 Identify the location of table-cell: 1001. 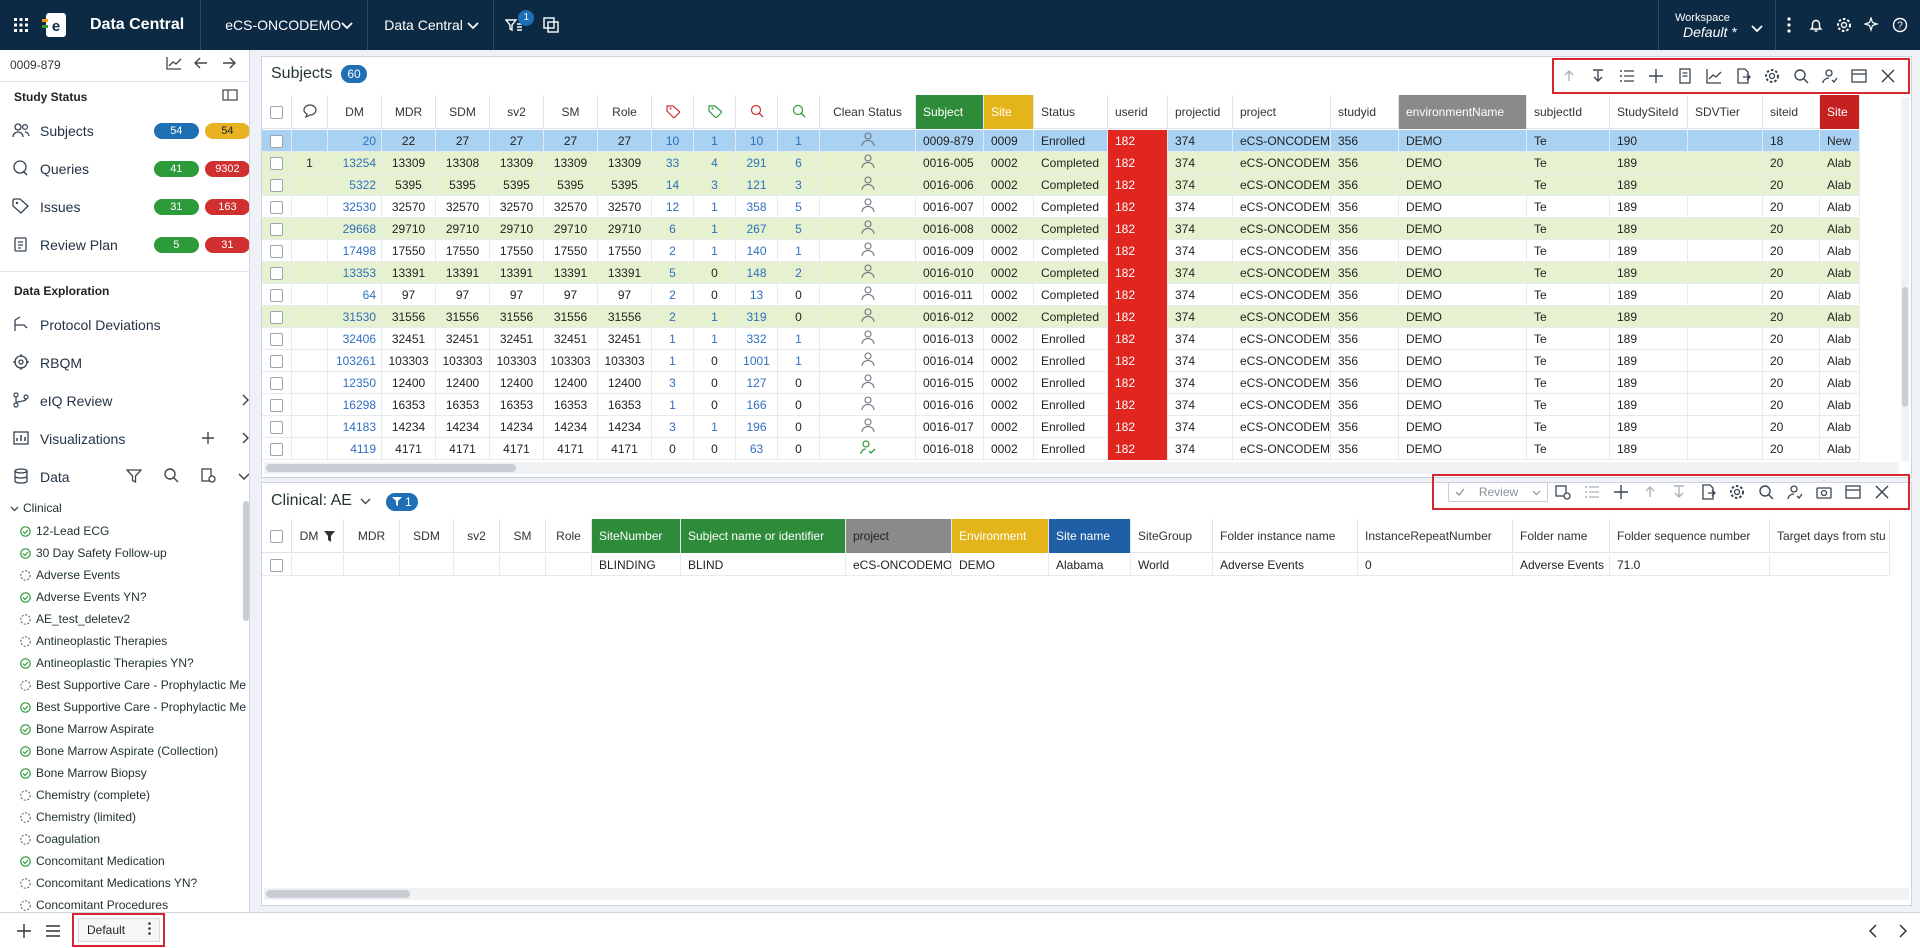
(757, 361).